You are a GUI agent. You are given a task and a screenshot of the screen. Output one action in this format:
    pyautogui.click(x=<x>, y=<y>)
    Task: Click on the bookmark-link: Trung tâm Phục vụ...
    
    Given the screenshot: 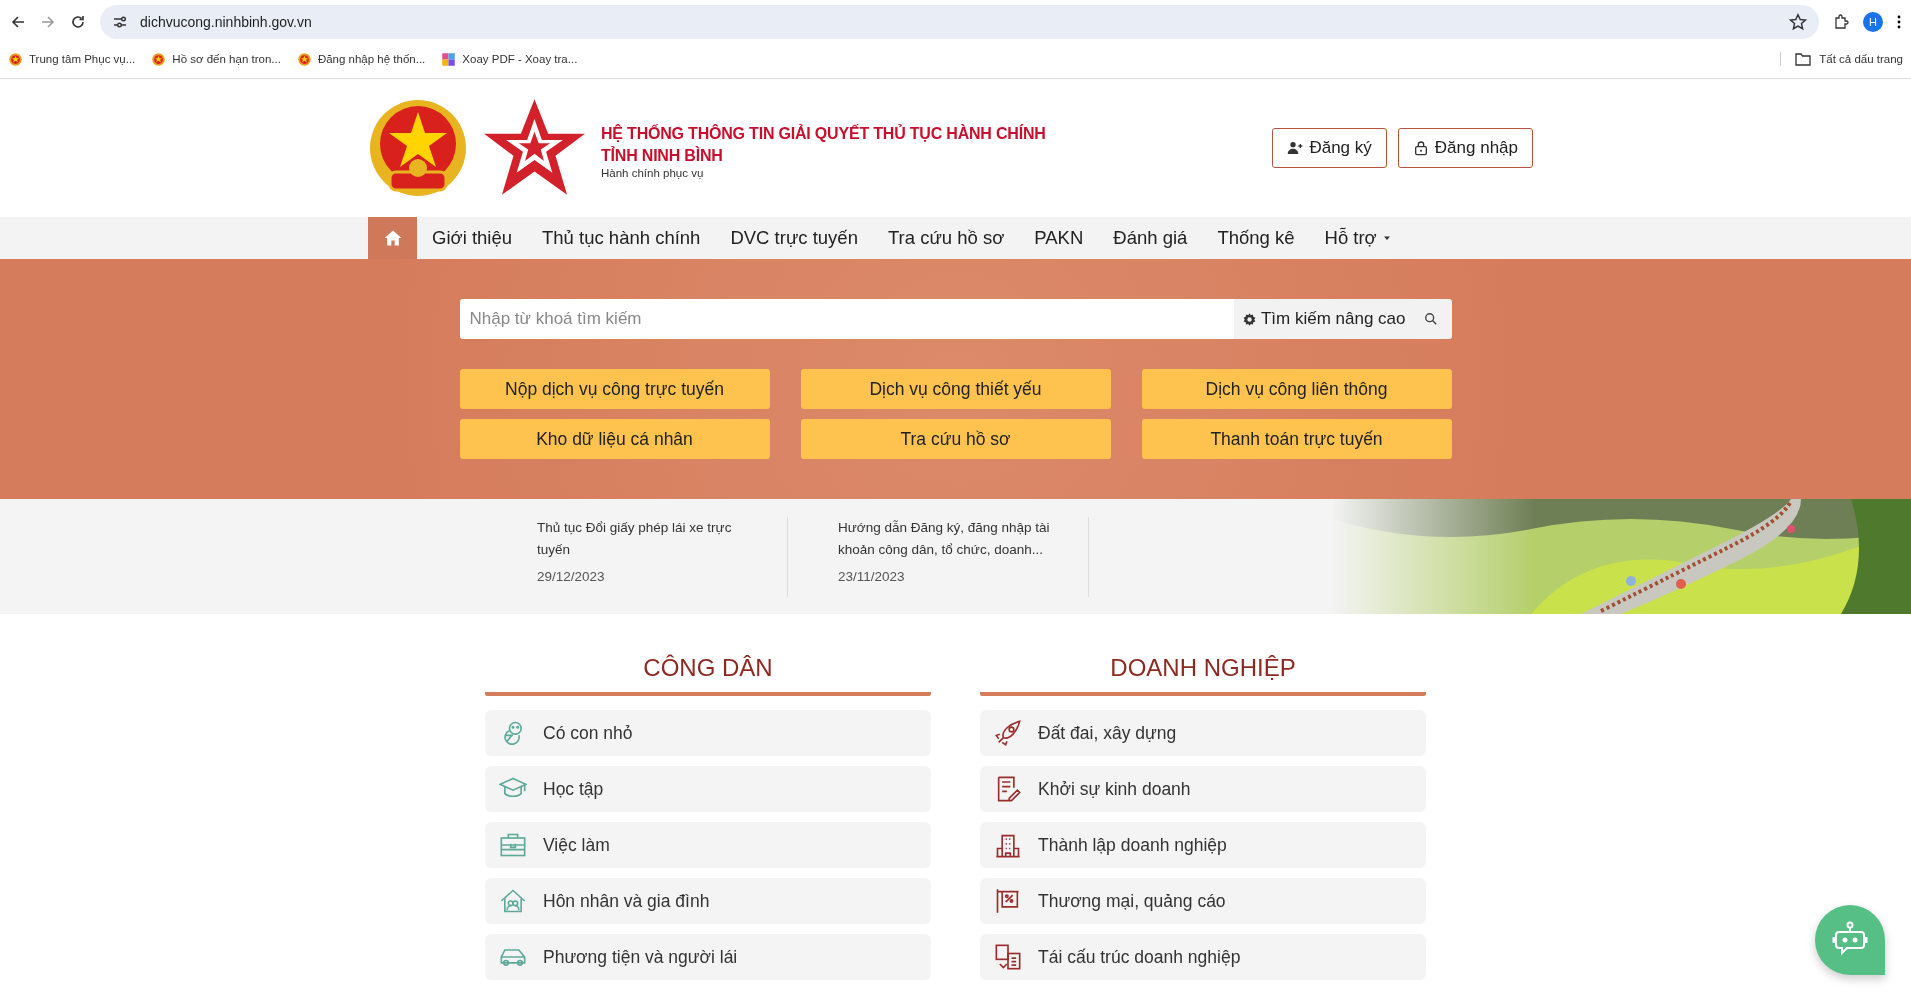 What is the action you would take?
    pyautogui.click(x=82, y=59)
    